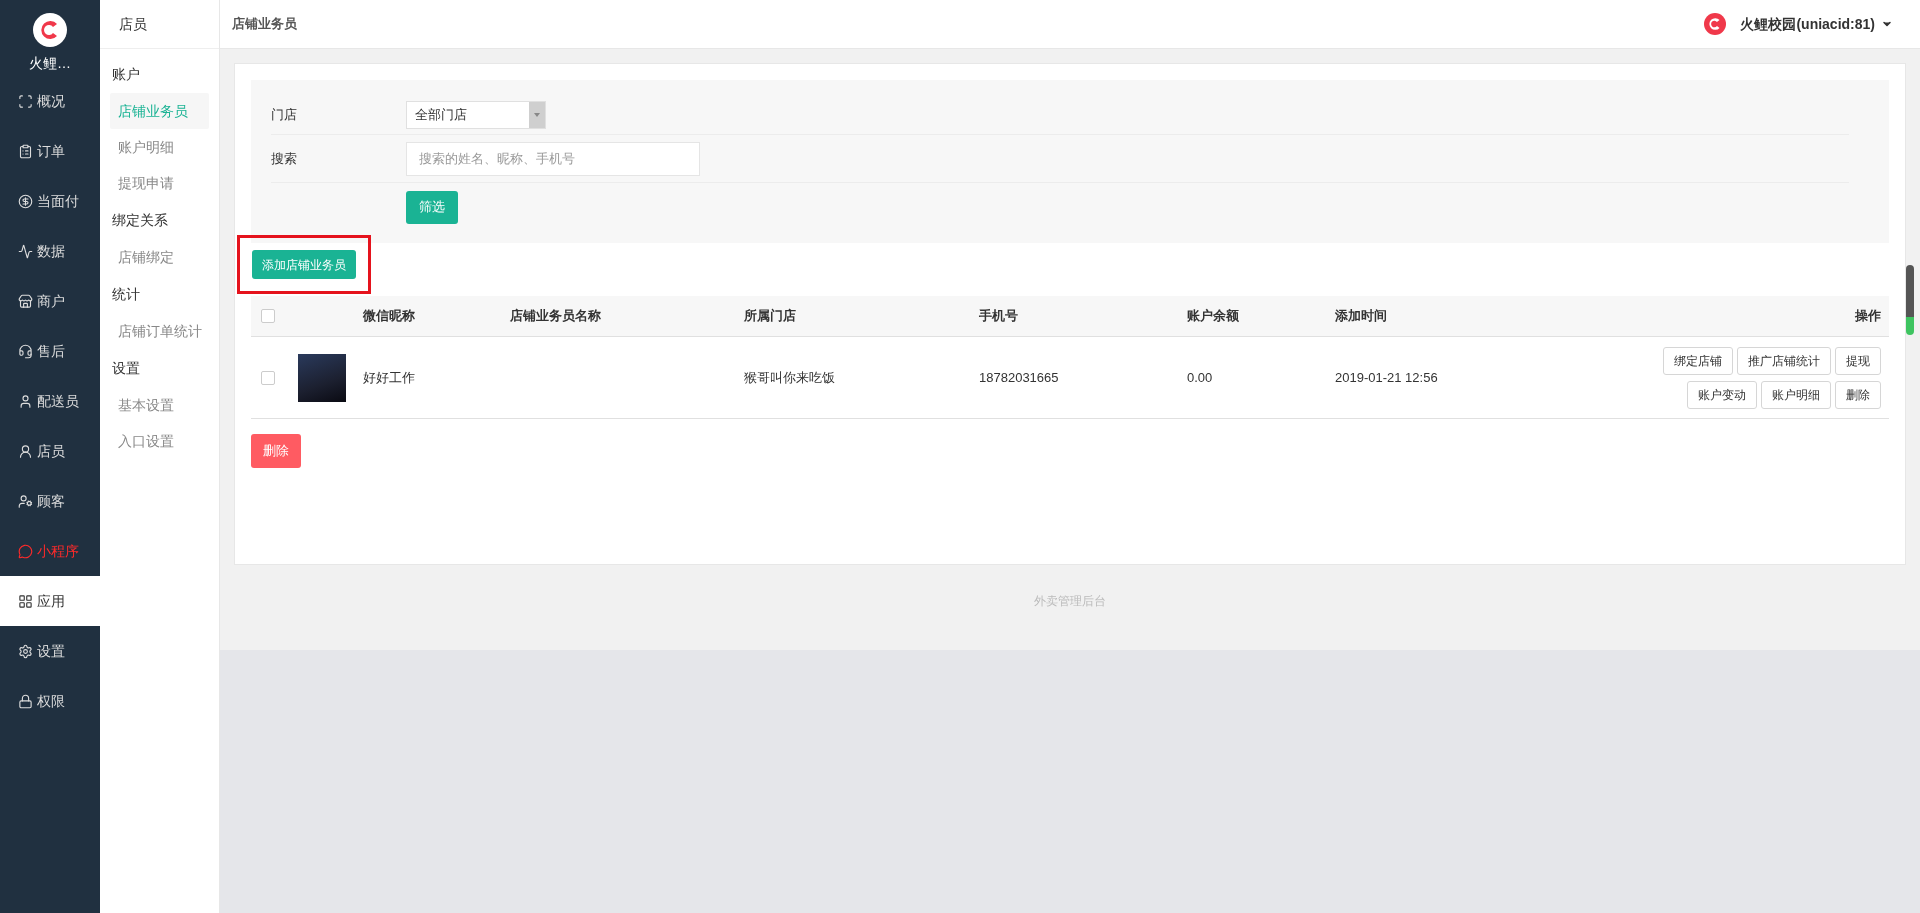  What do you see at coordinates (50, 351) in the screenshot?
I see `nav-item: 售后` at bounding box center [50, 351].